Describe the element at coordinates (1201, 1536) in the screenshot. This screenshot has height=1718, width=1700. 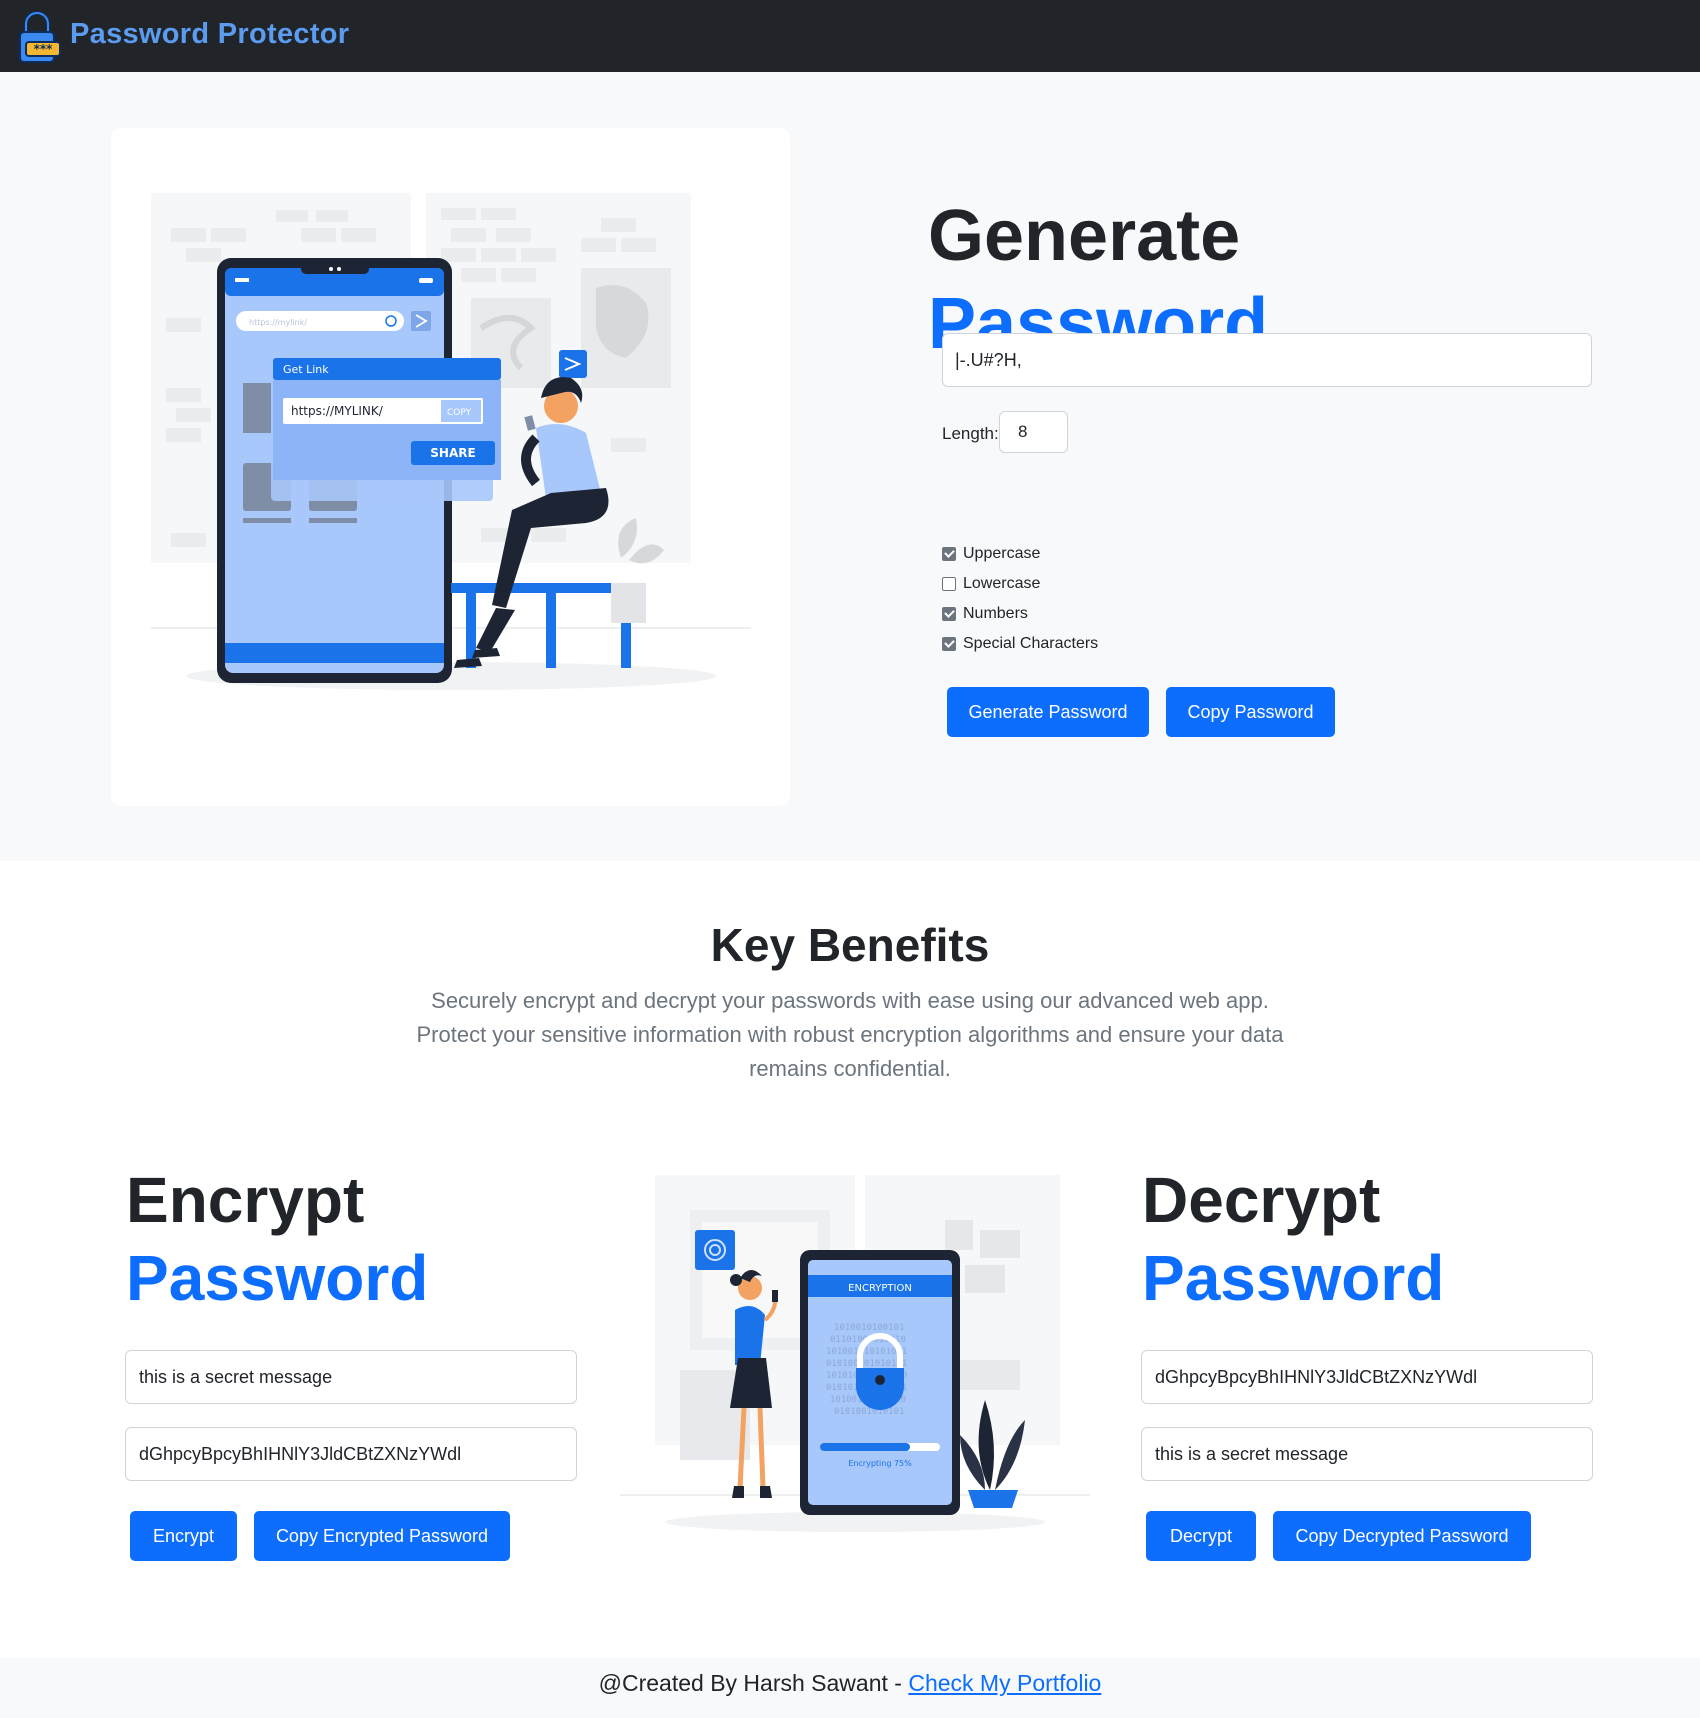
I see `decrypt-button: Decrypt` at that location.